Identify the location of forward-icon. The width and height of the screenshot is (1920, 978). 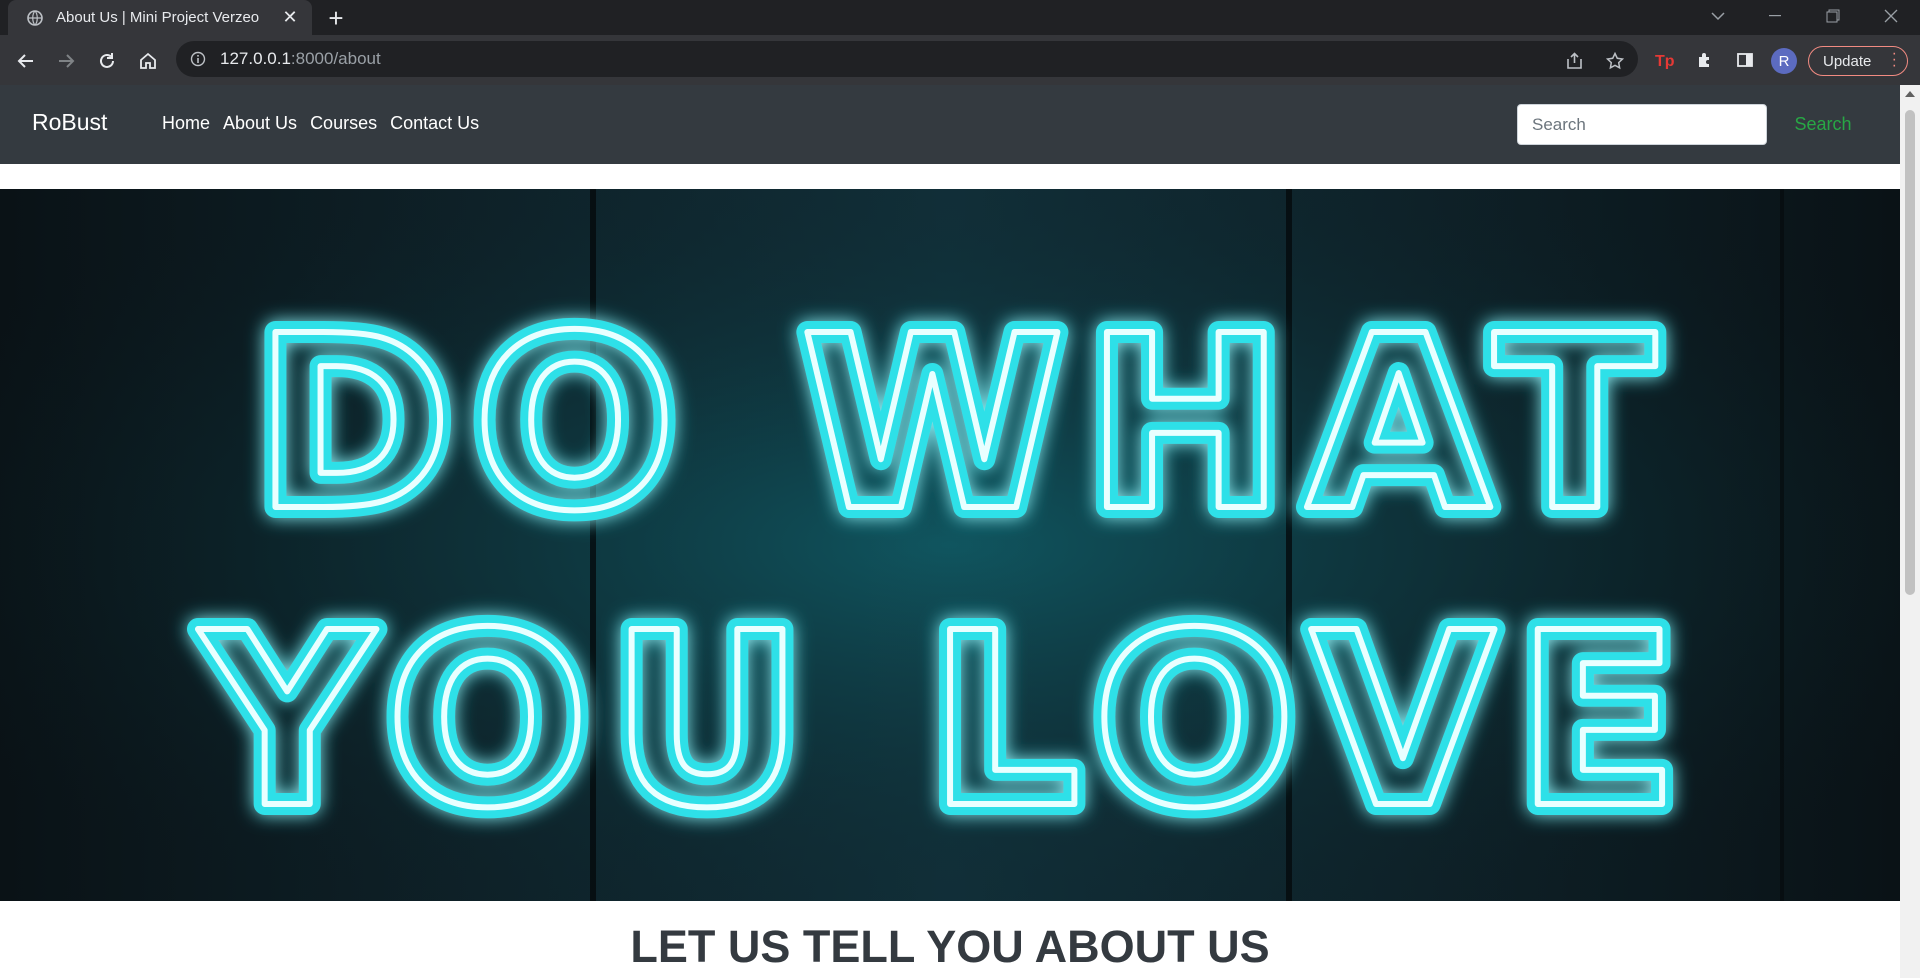
(66, 61).